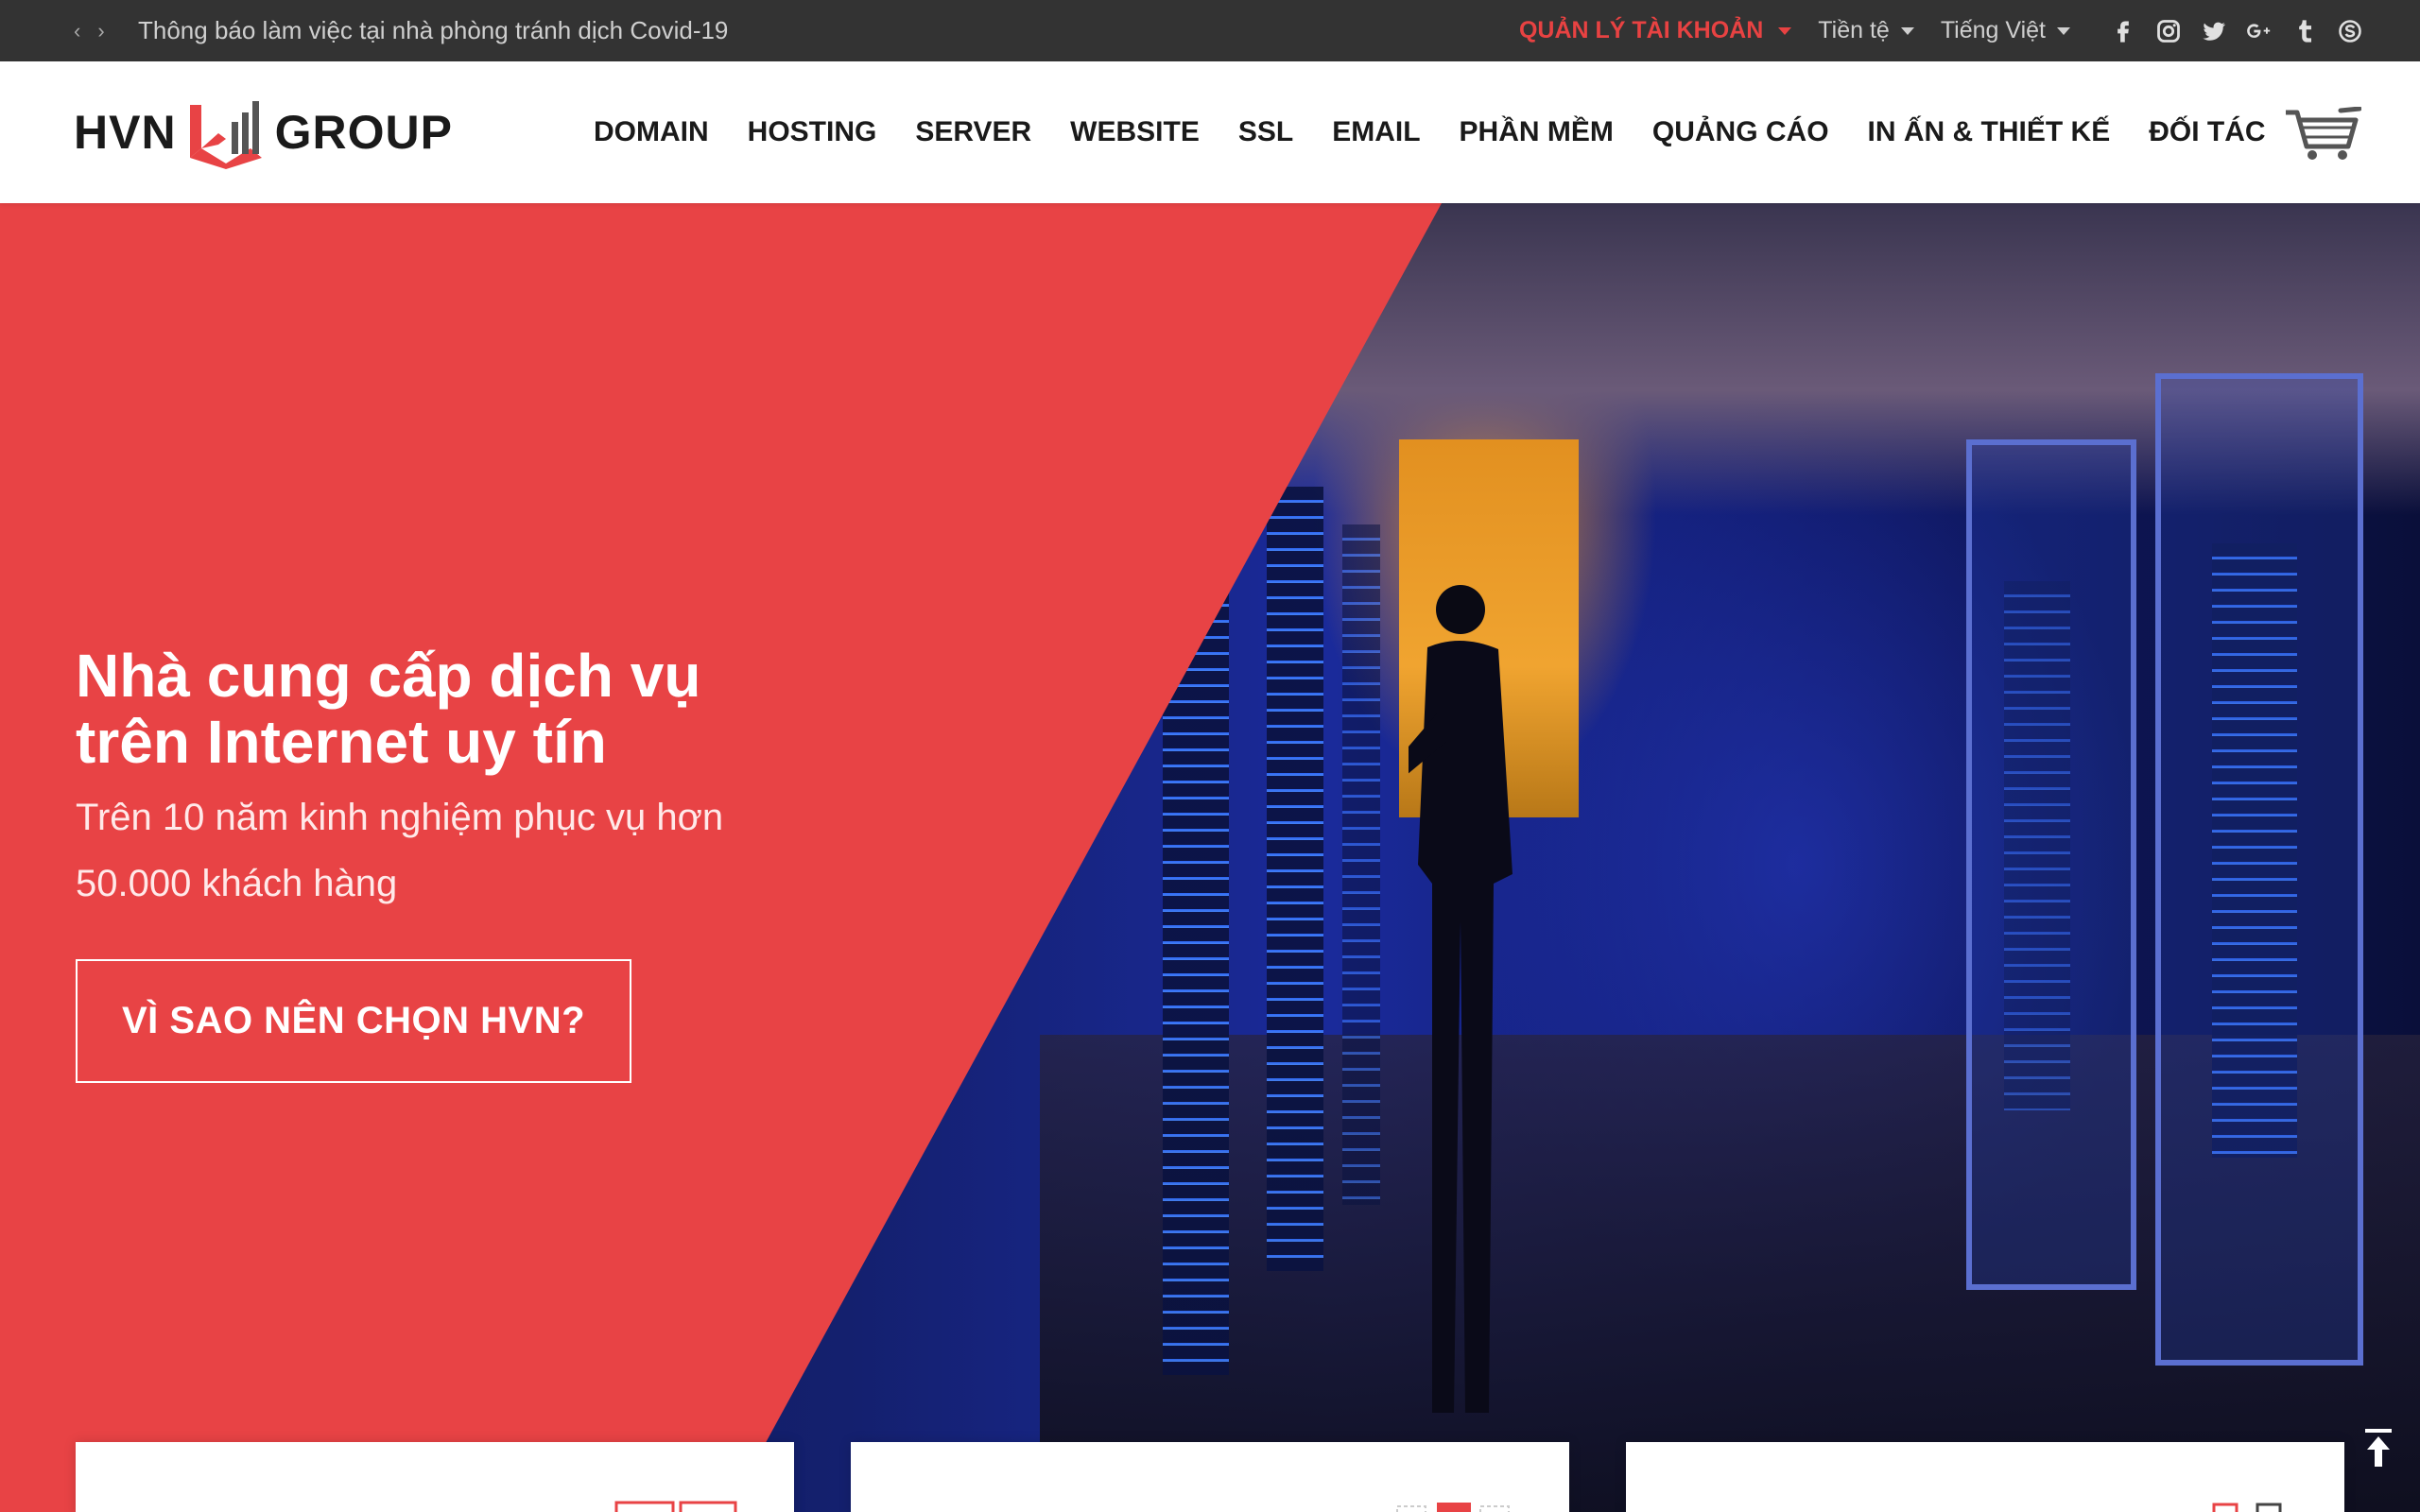 The height and width of the screenshot is (1512, 2420). What do you see at coordinates (263, 132) in the screenshot?
I see `logo: HVN GROUP` at bounding box center [263, 132].